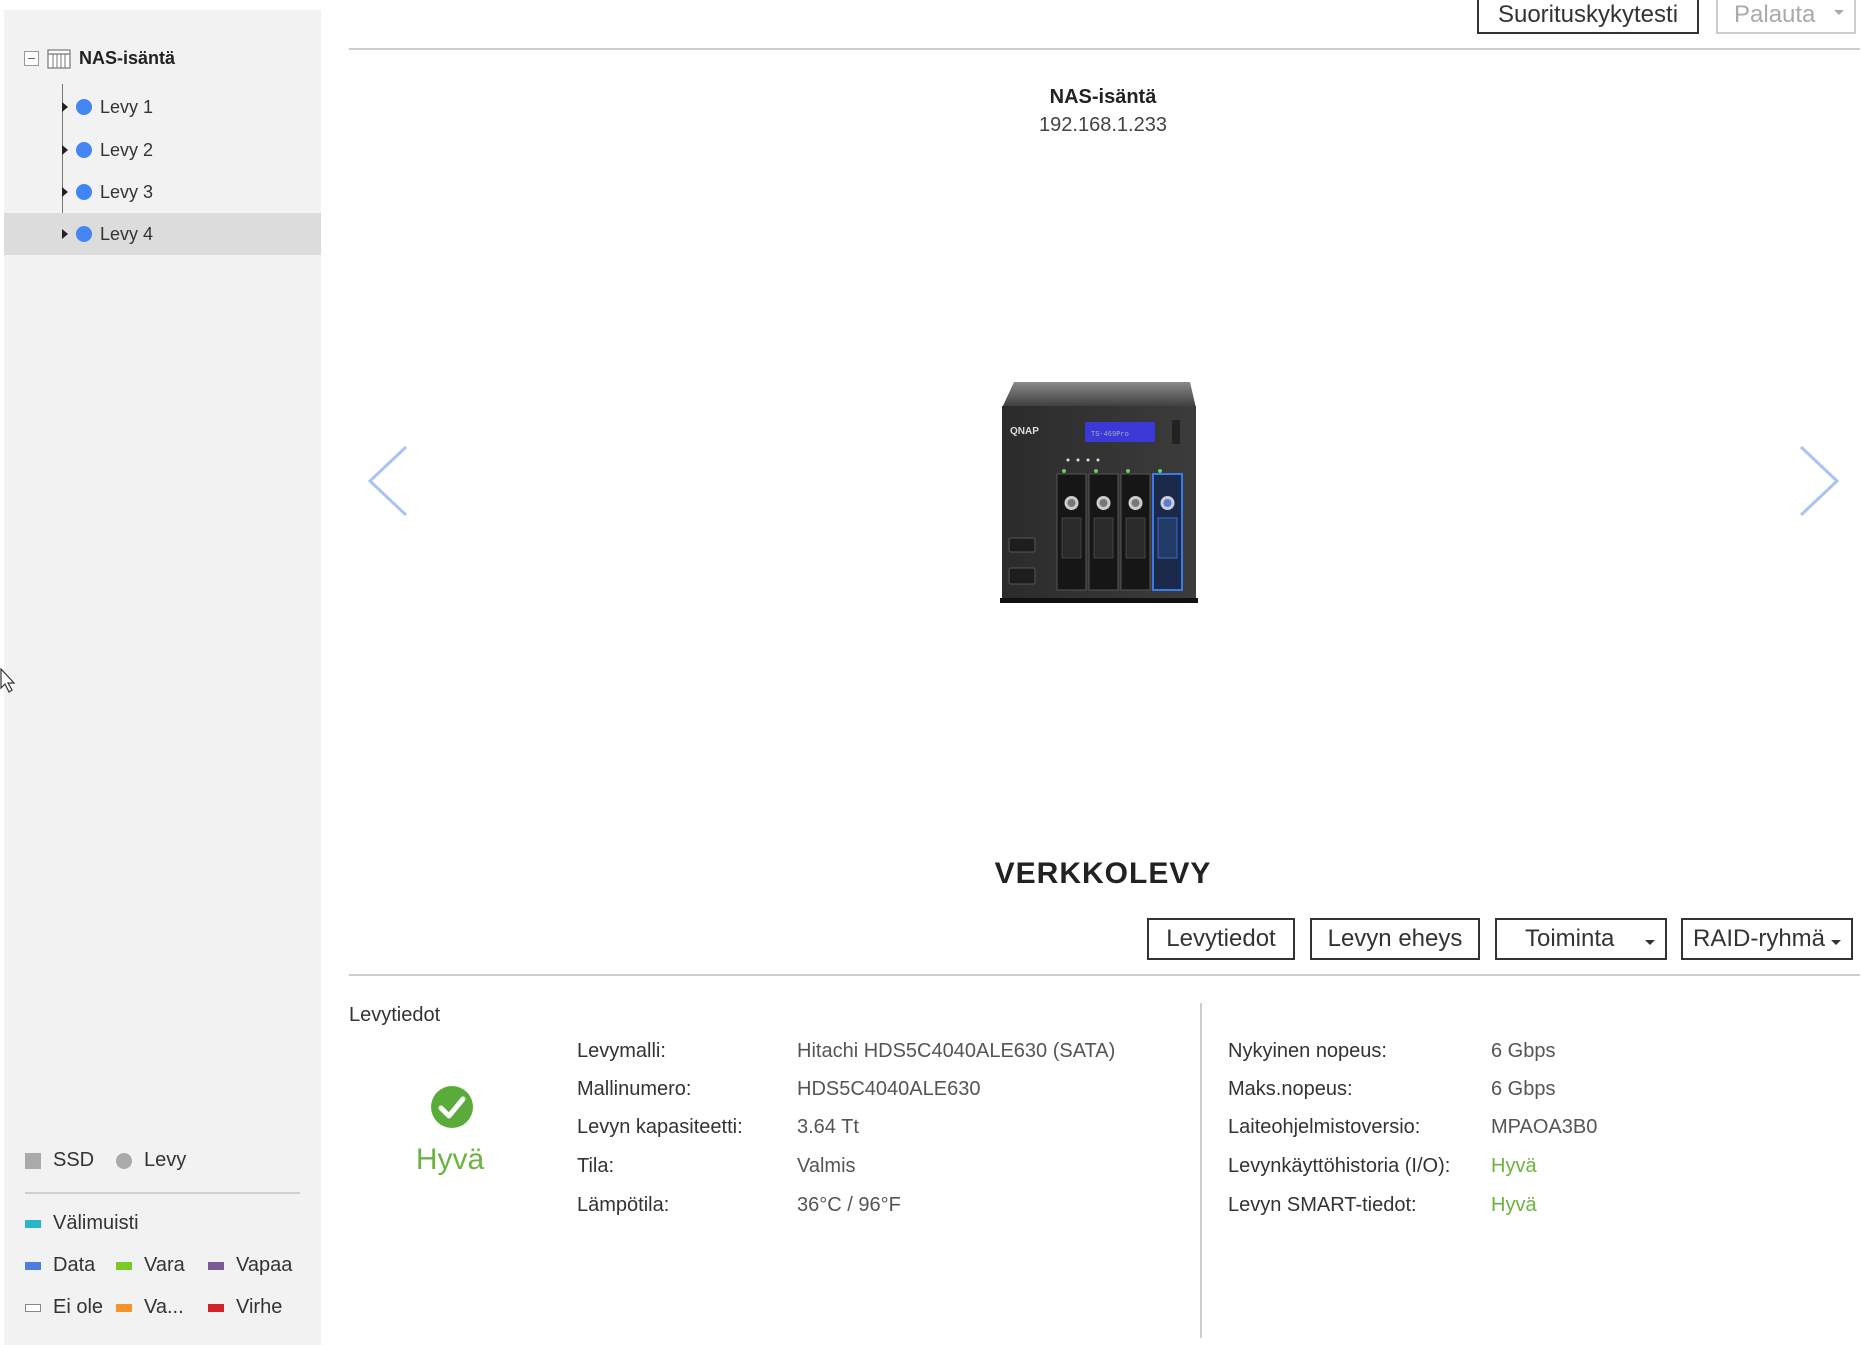  Describe the element at coordinates (162, 150) in the screenshot. I see `sidebar-item-disk-2: Levy 2` at that location.